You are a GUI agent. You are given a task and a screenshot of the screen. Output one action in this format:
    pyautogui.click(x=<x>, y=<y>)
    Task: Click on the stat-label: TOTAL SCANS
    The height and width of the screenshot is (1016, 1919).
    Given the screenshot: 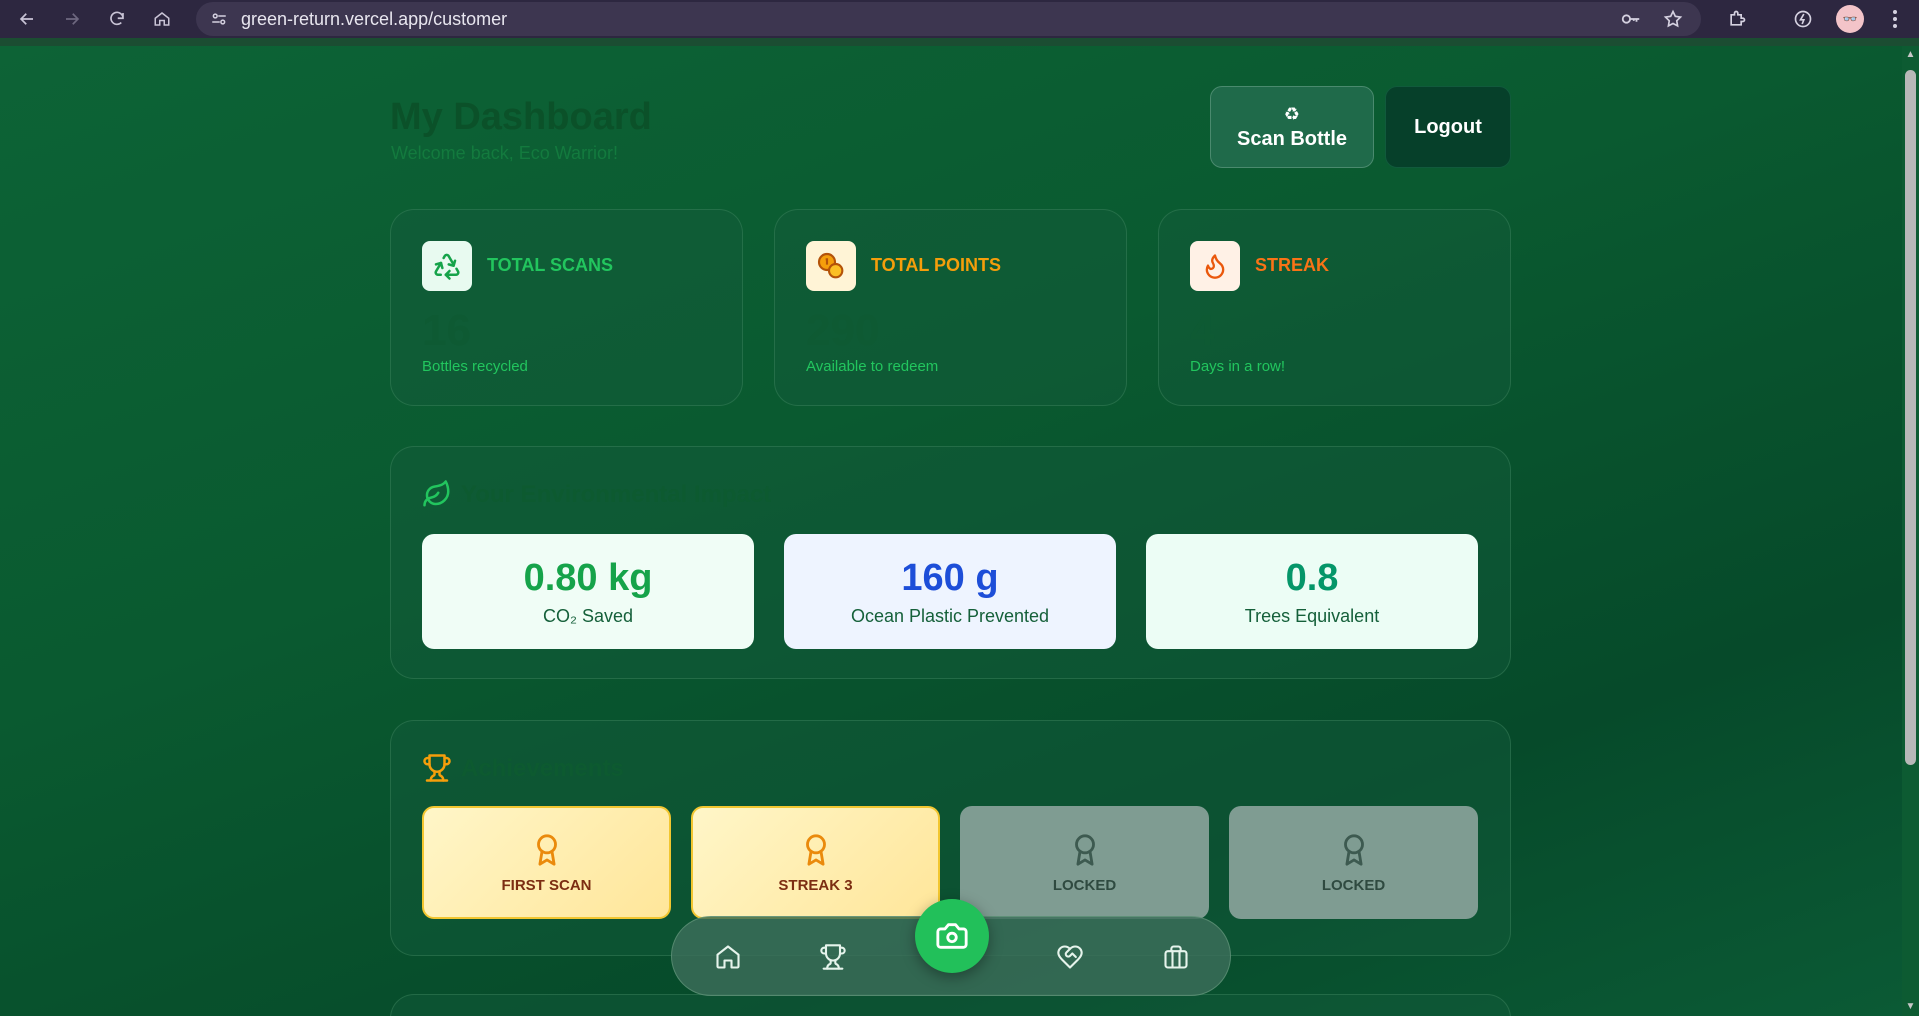 What is the action you would take?
    pyautogui.click(x=550, y=265)
    